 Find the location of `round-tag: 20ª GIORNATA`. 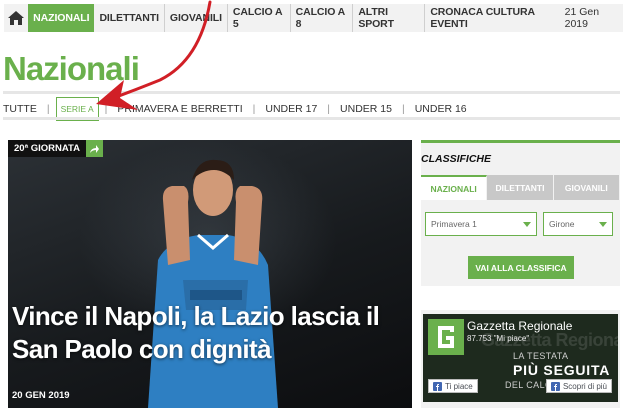

round-tag: 20ª GIORNATA is located at coordinates (55, 148).